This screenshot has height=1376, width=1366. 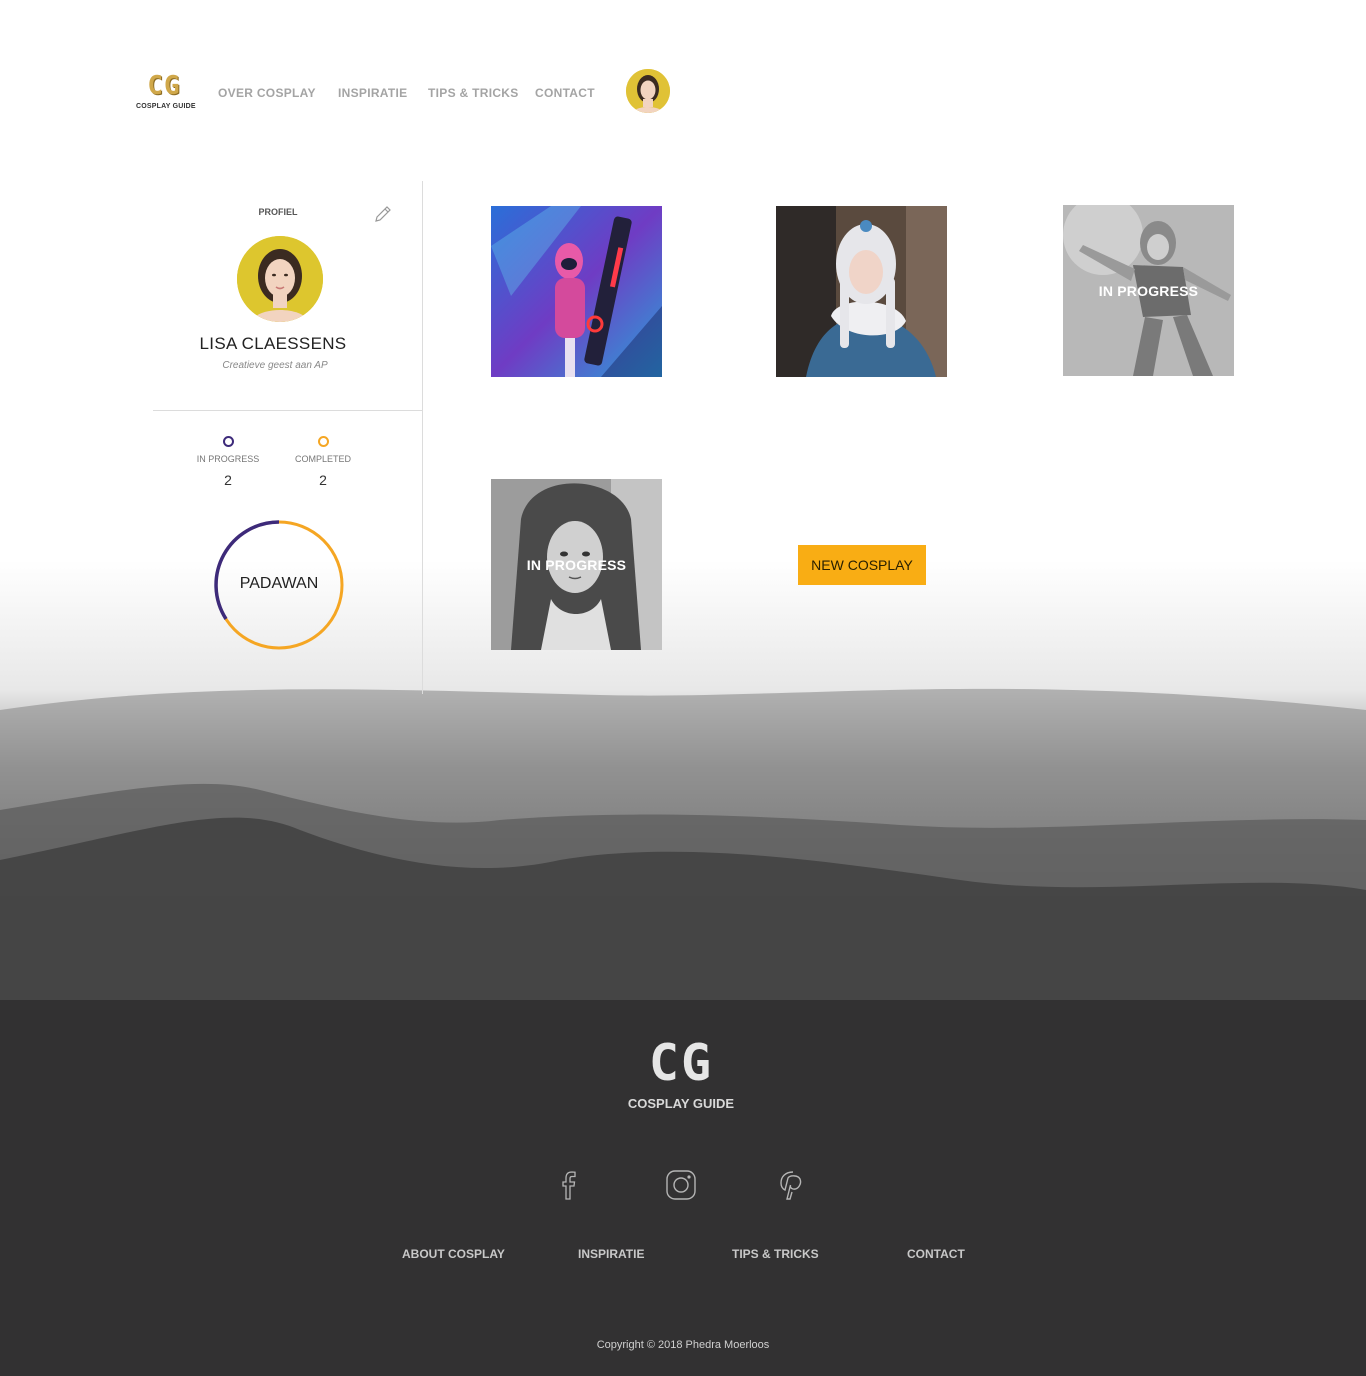 I want to click on profile-section-label: PROFIEL, so click(x=278, y=212).